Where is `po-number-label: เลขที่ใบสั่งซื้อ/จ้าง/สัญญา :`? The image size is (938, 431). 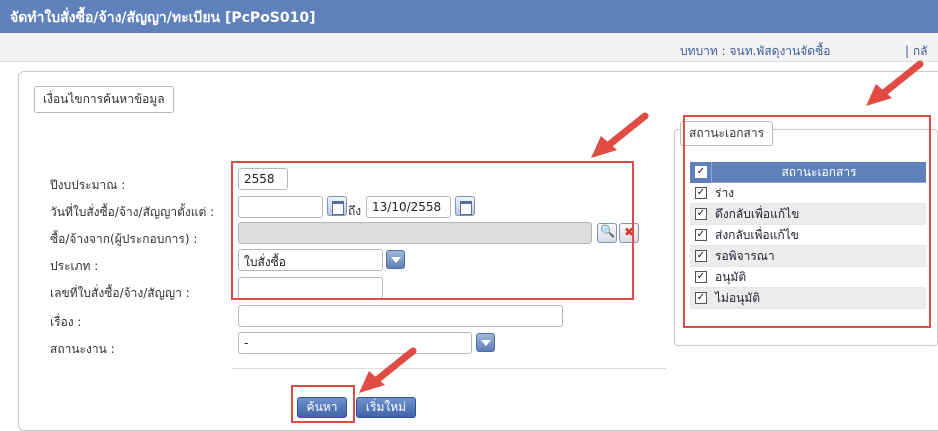
po-number-label: เลขที่ใบสั่งซื้อ/จ้าง/สัญญา : is located at coordinates (120, 293).